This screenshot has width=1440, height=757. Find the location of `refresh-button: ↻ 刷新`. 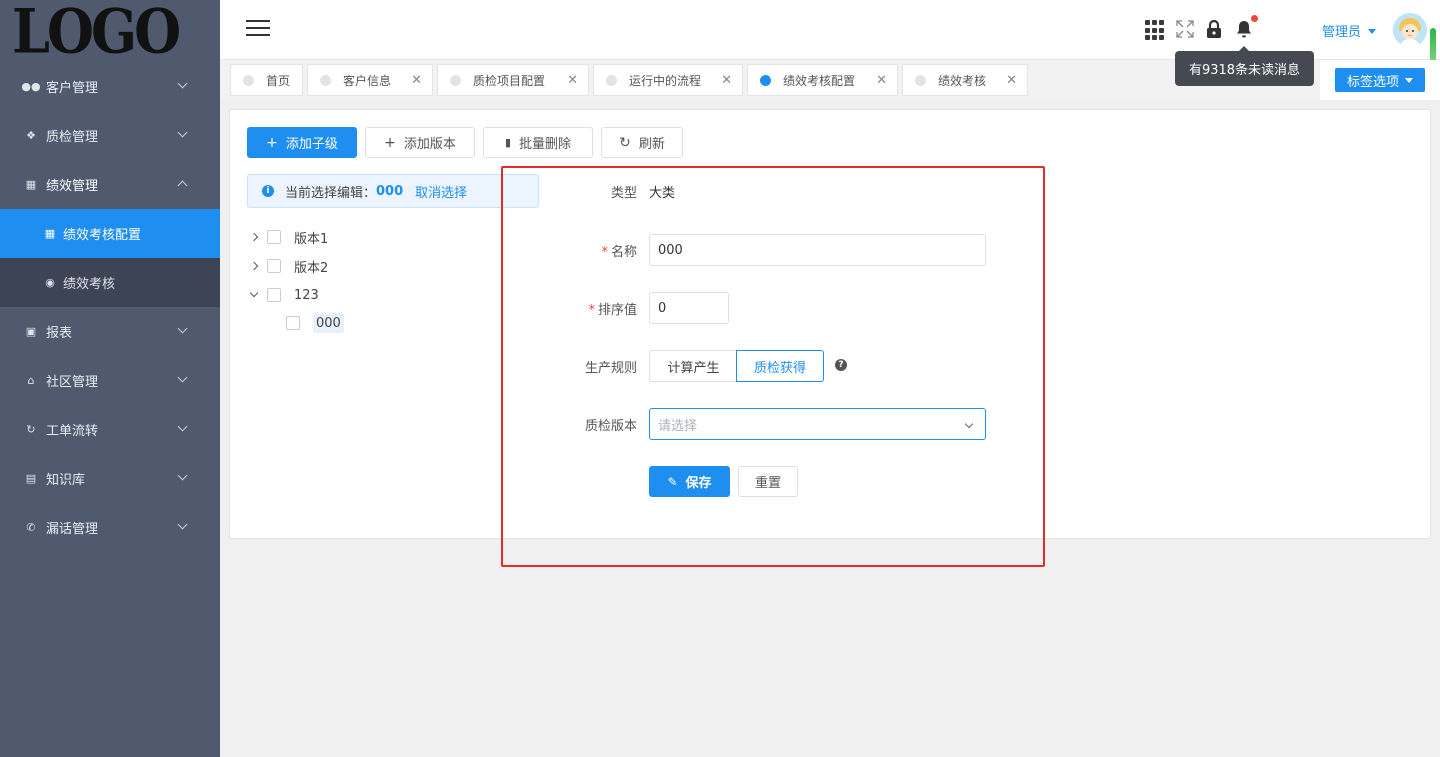

refresh-button: ↻ 刷新 is located at coordinates (642, 142).